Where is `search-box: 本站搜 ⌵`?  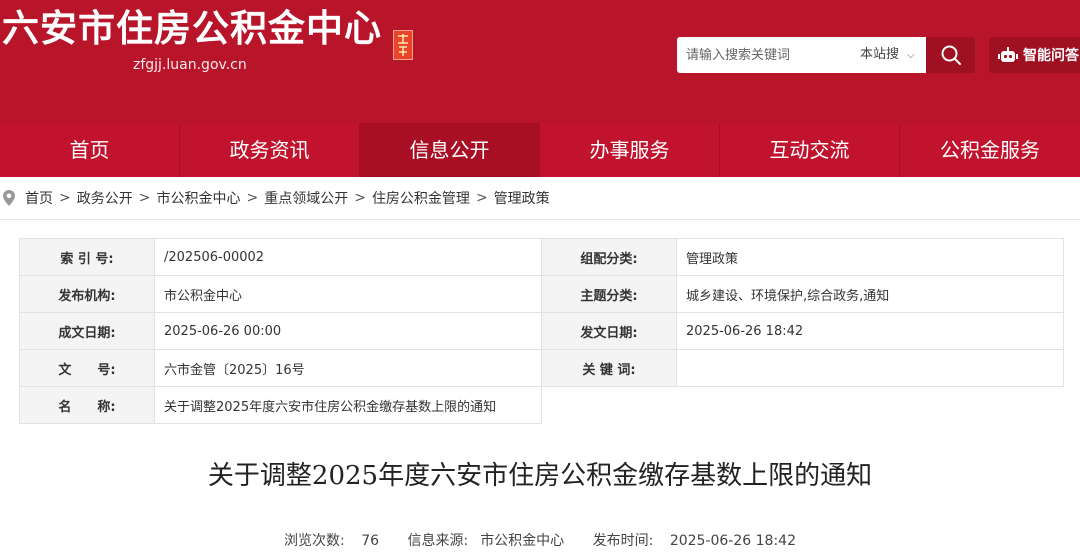
search-box: 本站搜 ⌵ is located at coordinates (801, 55).